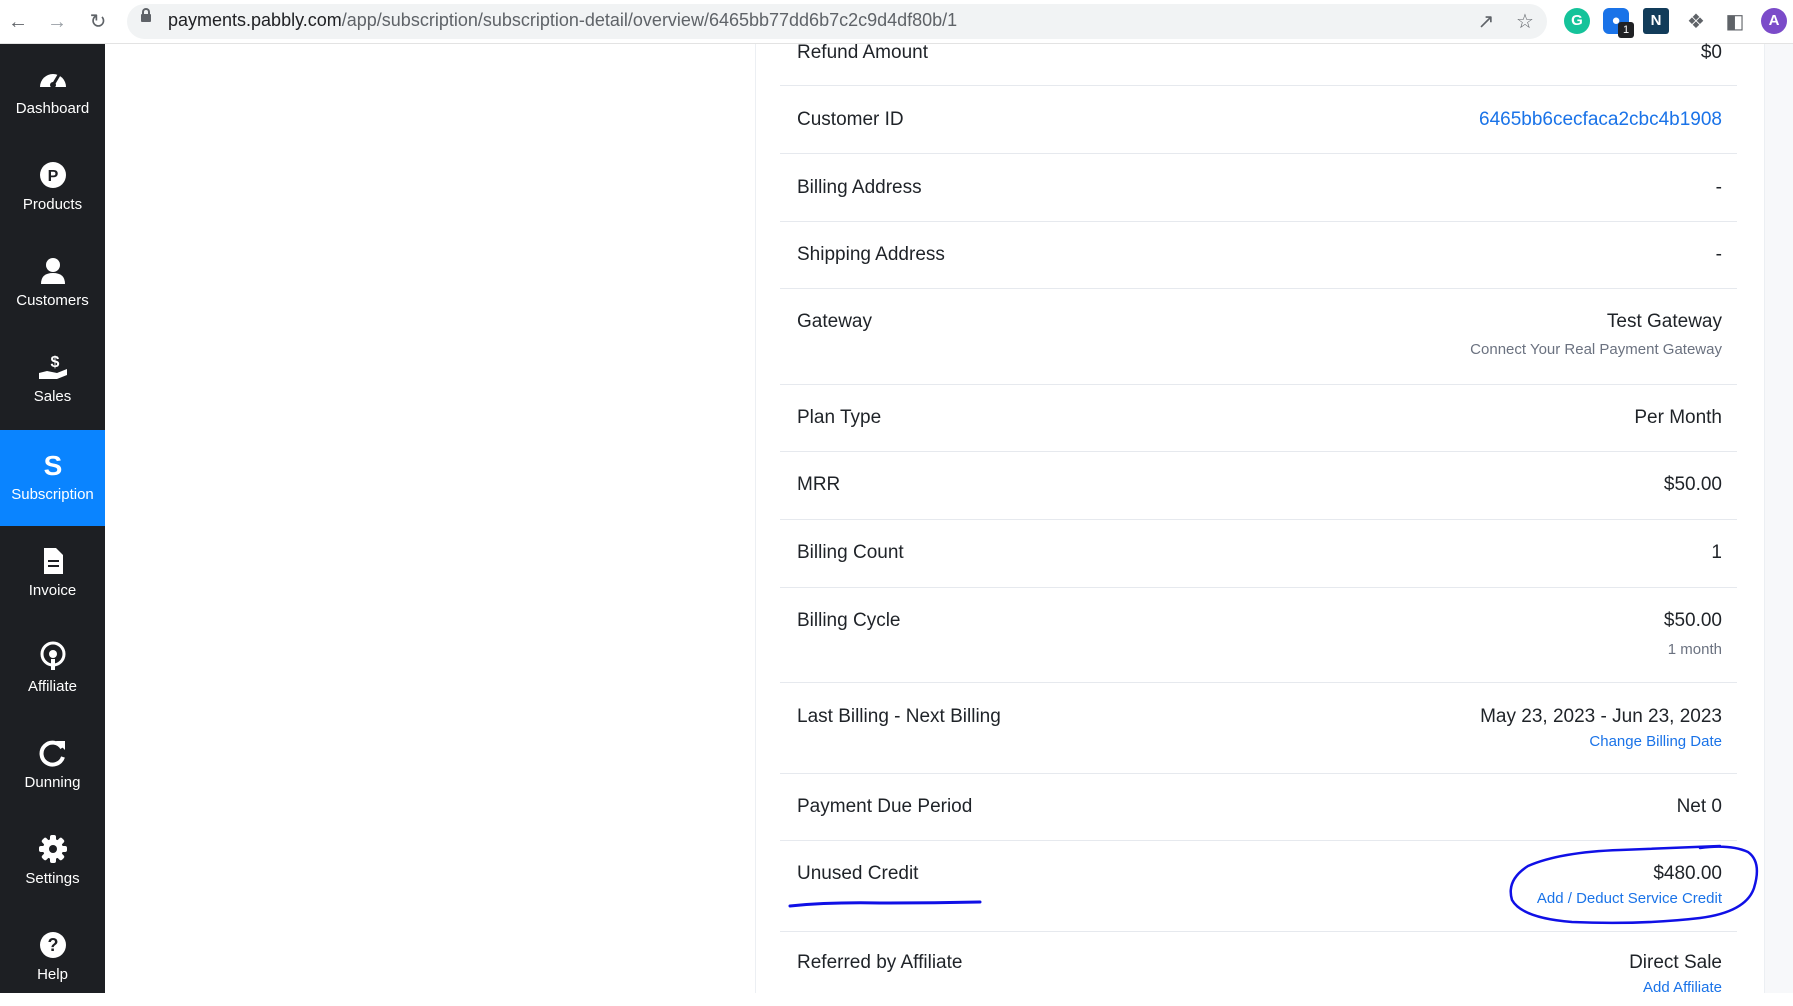 The width and height of the screenshot is (1793, 1006). What do you see at coordinates (53, 657) in the screenshot?
I see `podcast-icon` at bounding box center [53, 657].